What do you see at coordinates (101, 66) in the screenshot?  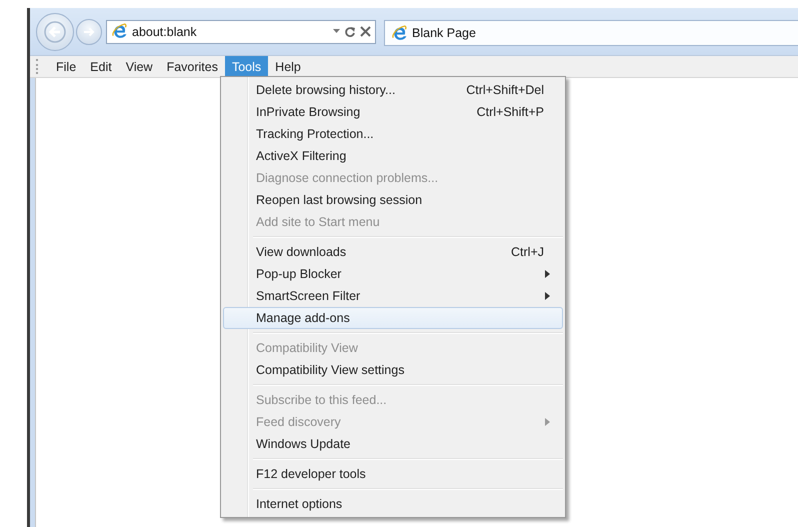 I see `menu-item: Edit` at bounding box center [101, 66].